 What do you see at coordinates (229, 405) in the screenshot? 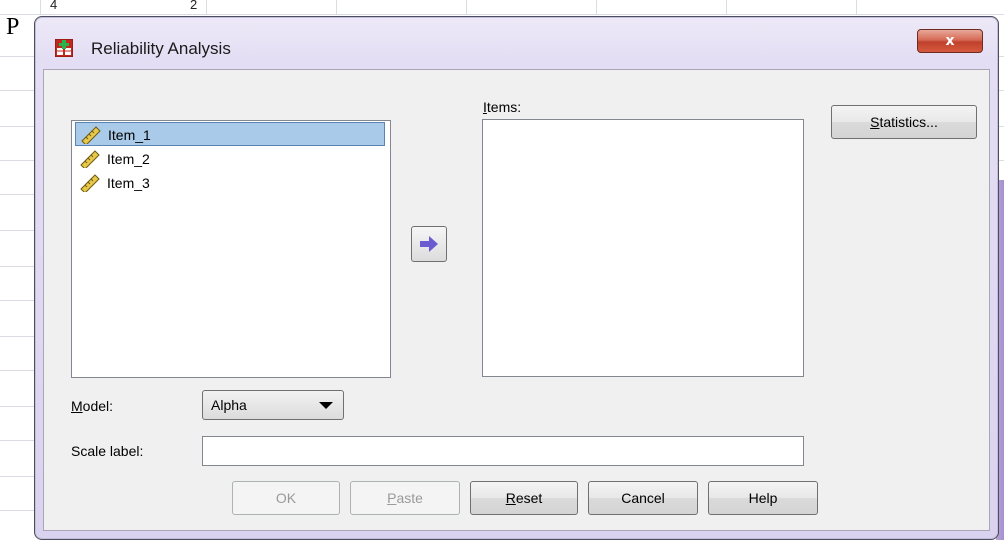
I see `model-selected-value: Alpha` at bounding box center [229, 405].